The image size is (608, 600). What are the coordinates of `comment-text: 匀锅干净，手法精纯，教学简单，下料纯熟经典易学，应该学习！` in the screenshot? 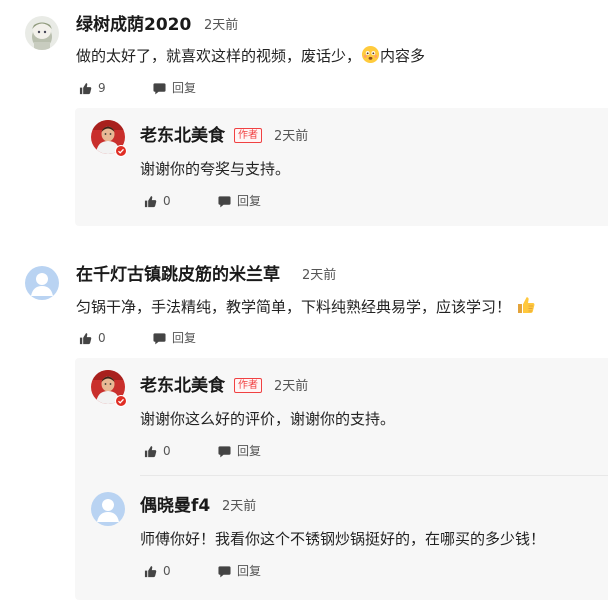 It's located at (306, 306).